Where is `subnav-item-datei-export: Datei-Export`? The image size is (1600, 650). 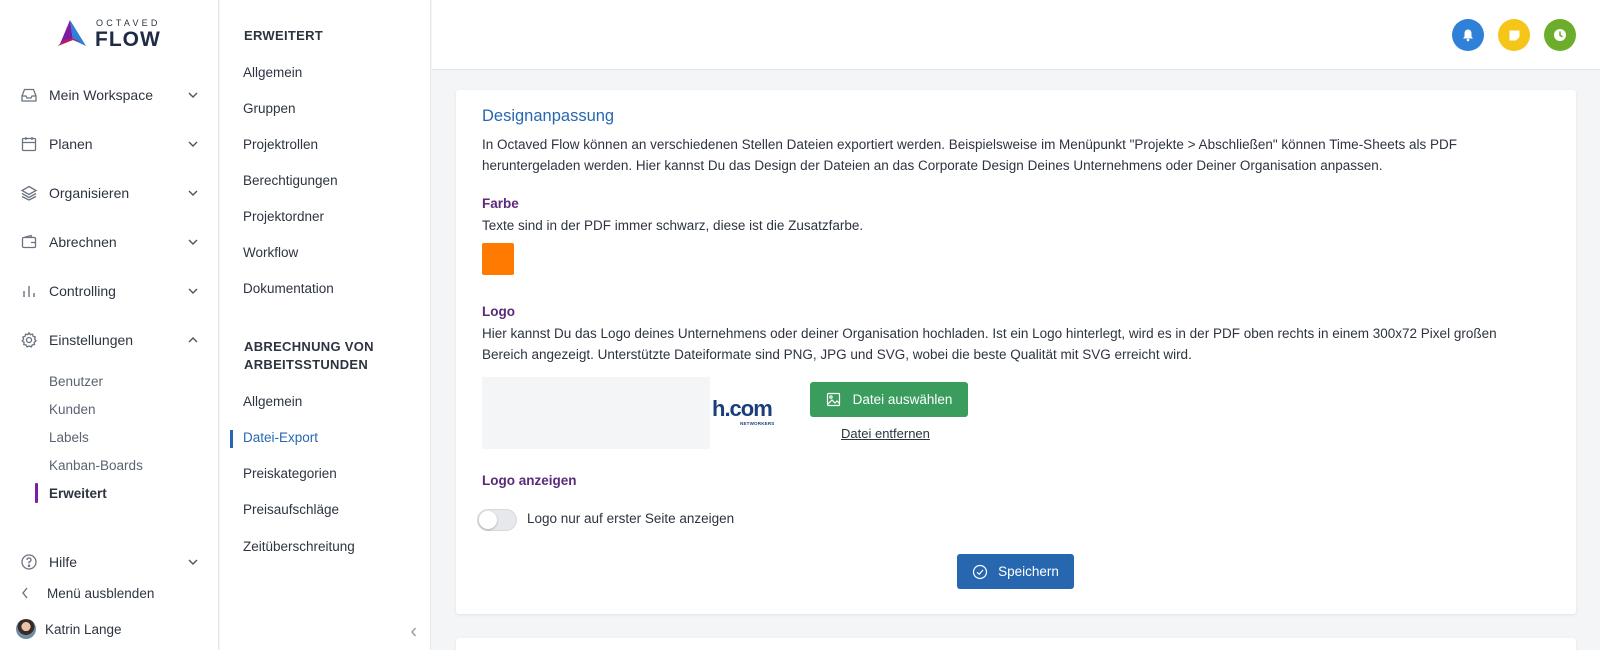 subnav-item-datei-export: Datei-Export is located at coordinates (280, 437).